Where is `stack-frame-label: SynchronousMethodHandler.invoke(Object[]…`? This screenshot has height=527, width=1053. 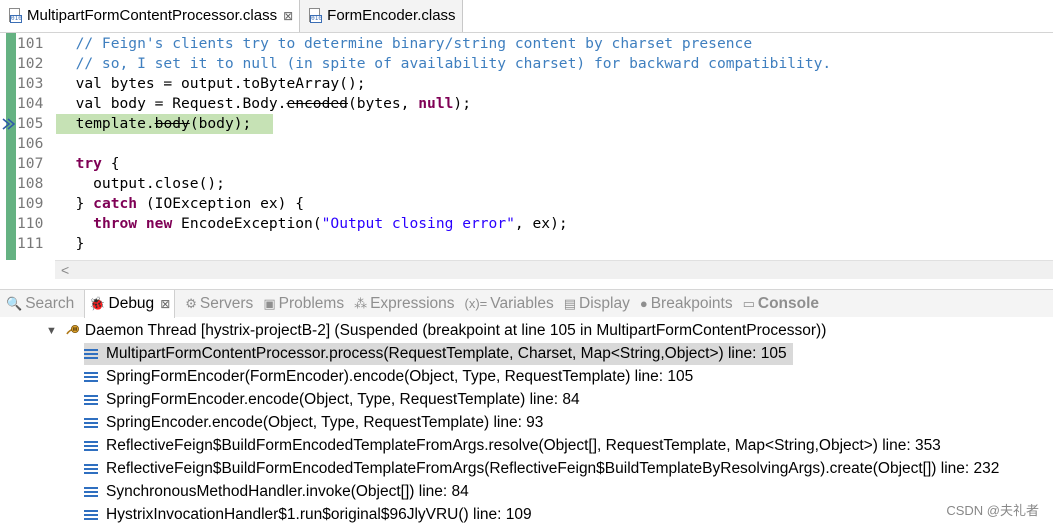
stack-frame-label: SynchronousMethodHandler.invoke(Object[]… is located at coordinates (287, 491).